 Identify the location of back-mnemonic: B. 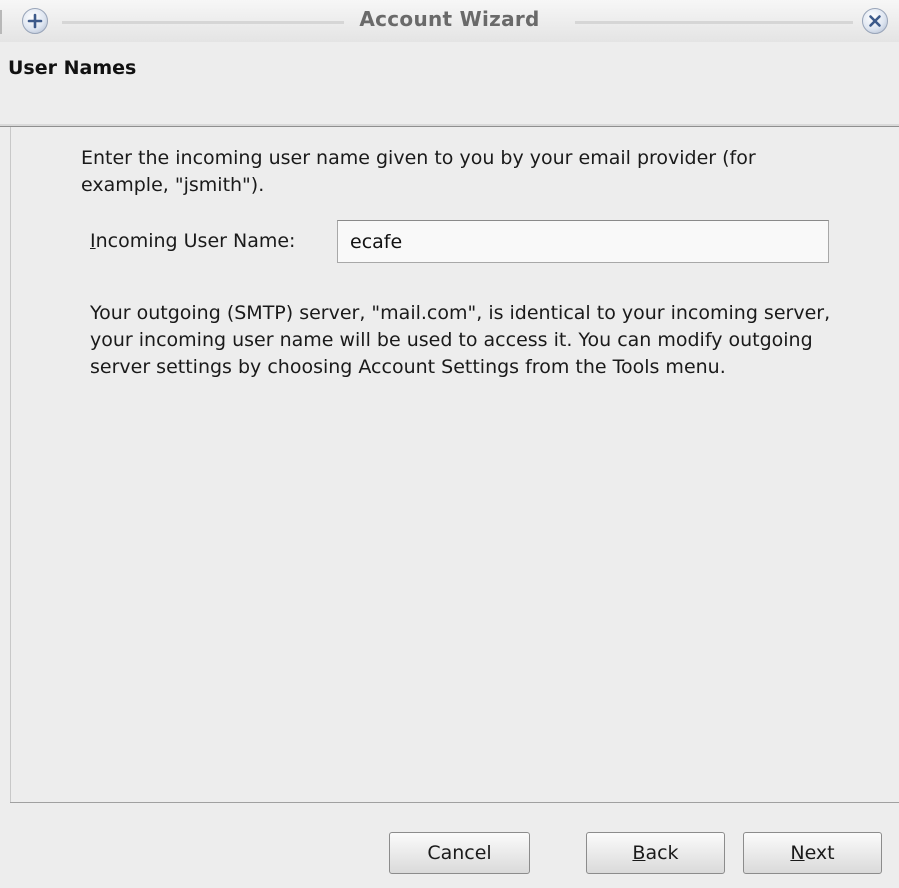
(639, 853).